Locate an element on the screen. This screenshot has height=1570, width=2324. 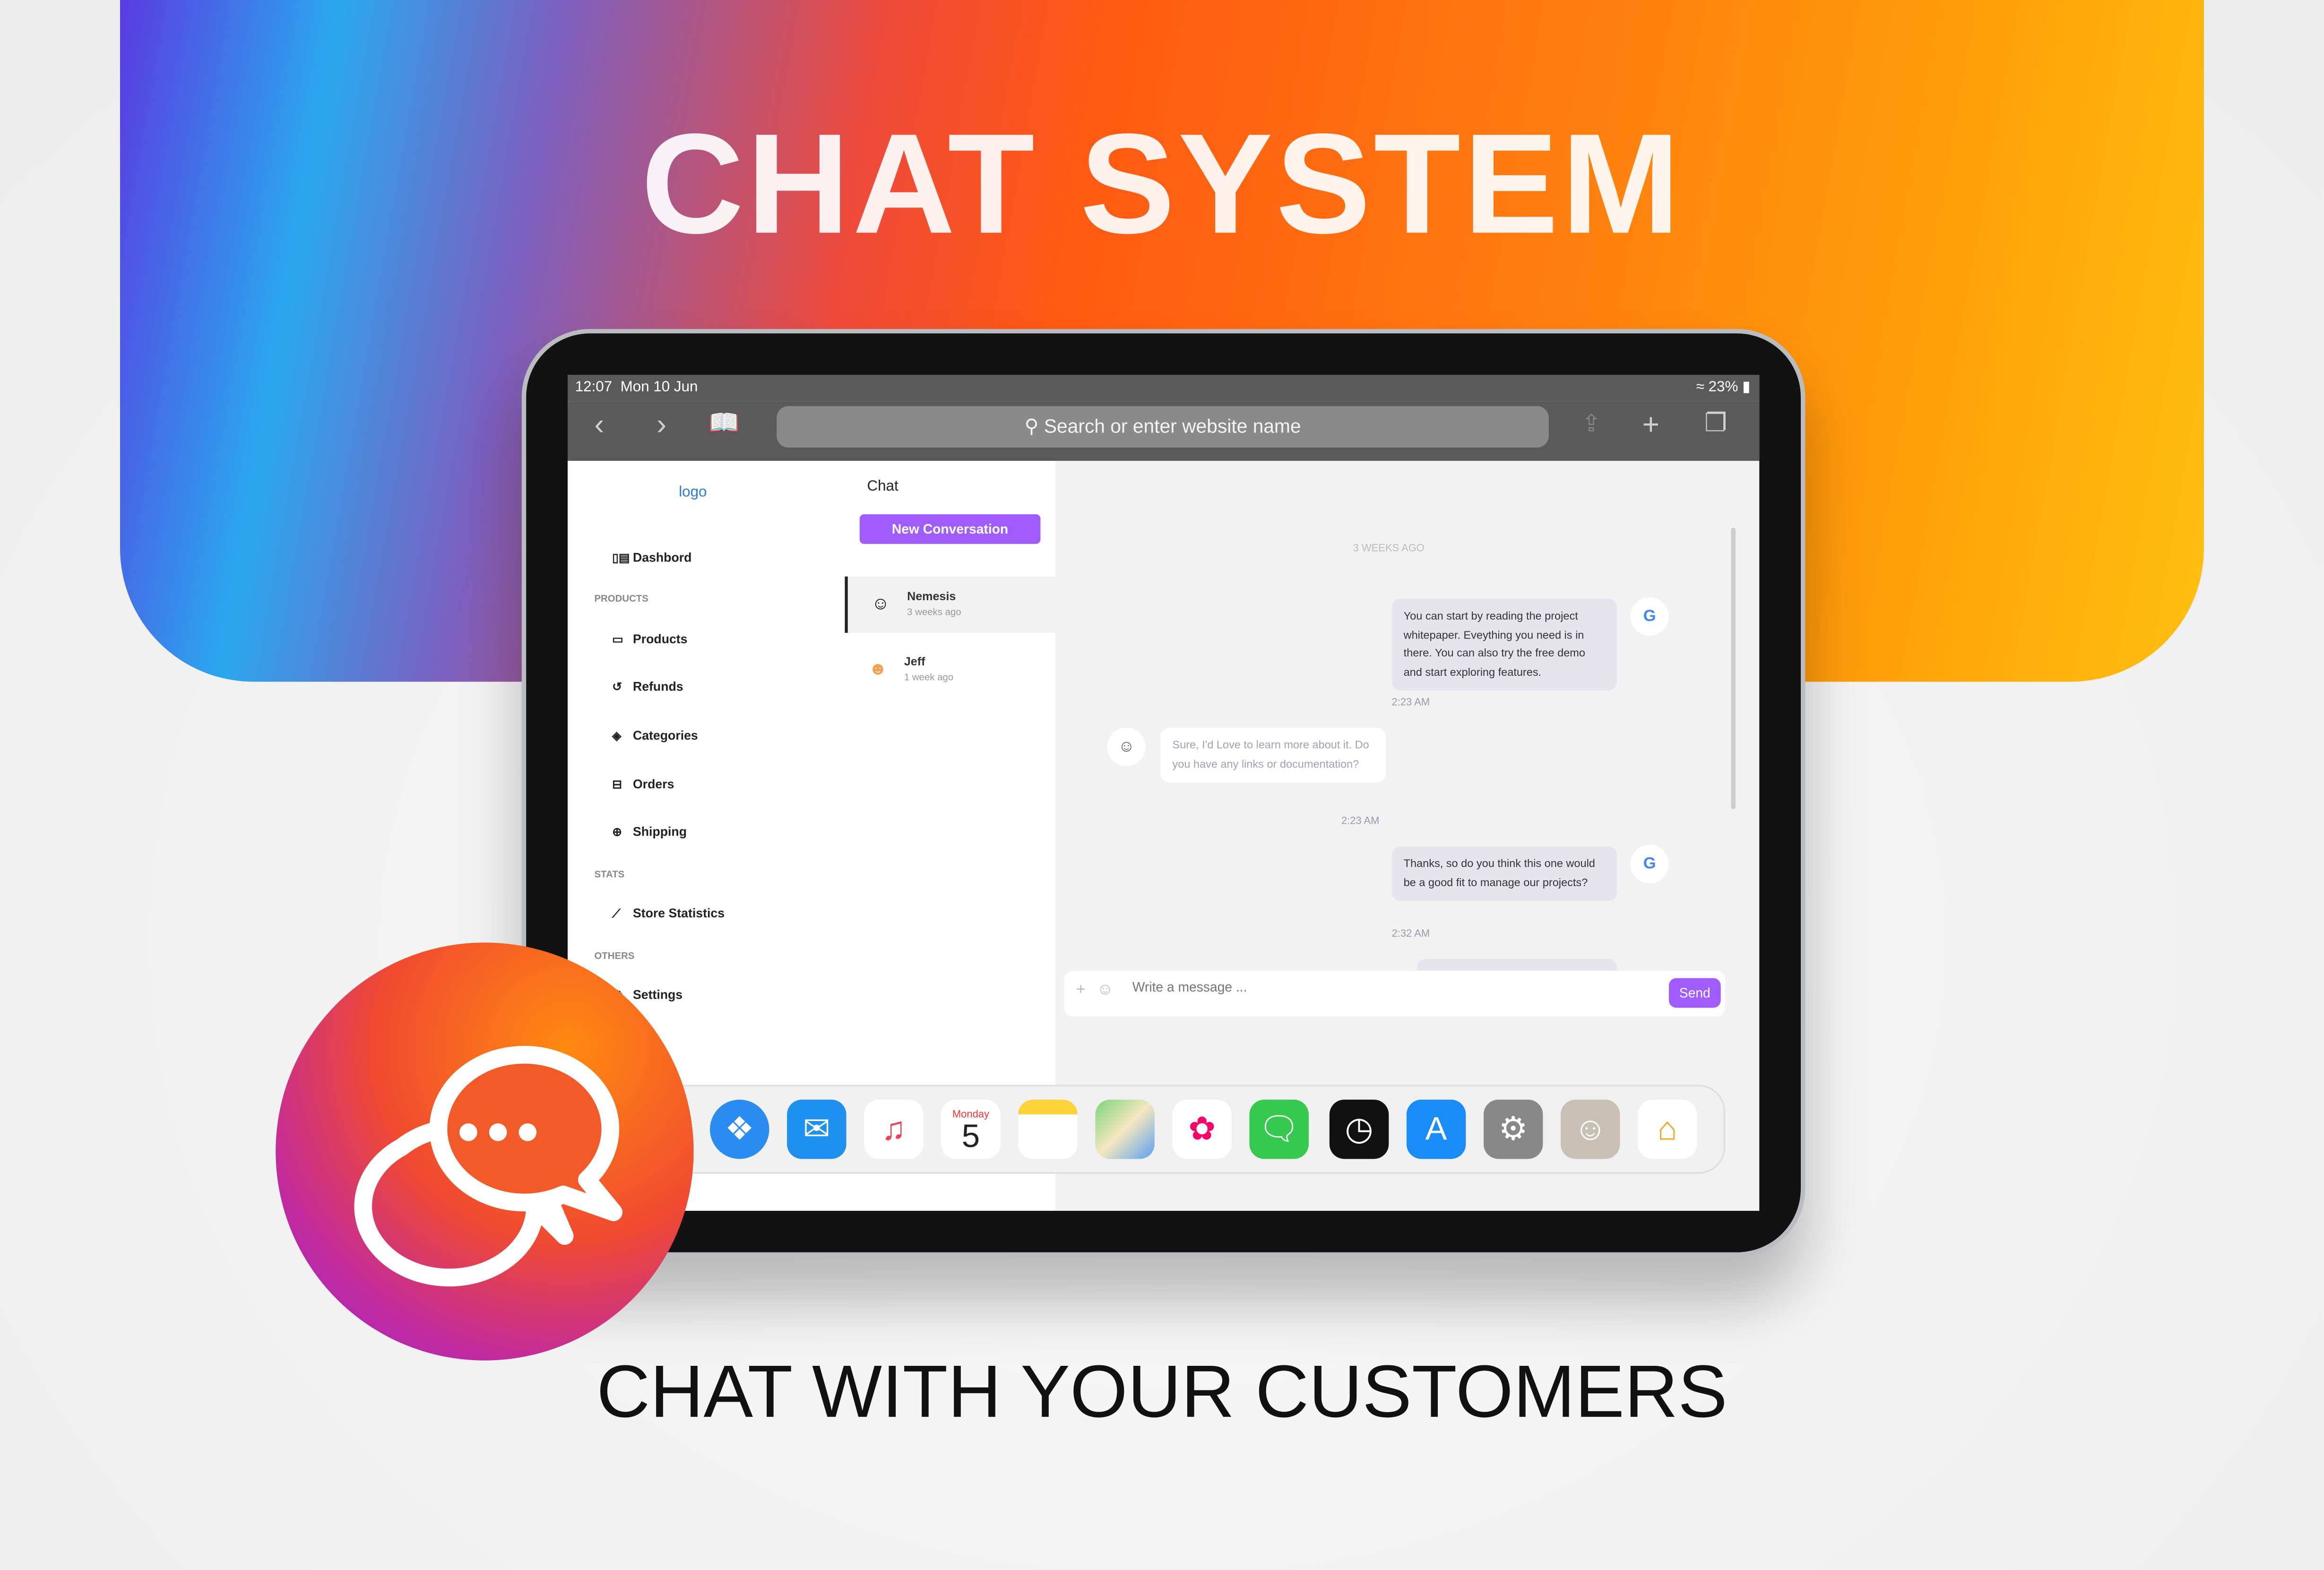
refund-icon: ↺ is located at coordinates (617, 687).